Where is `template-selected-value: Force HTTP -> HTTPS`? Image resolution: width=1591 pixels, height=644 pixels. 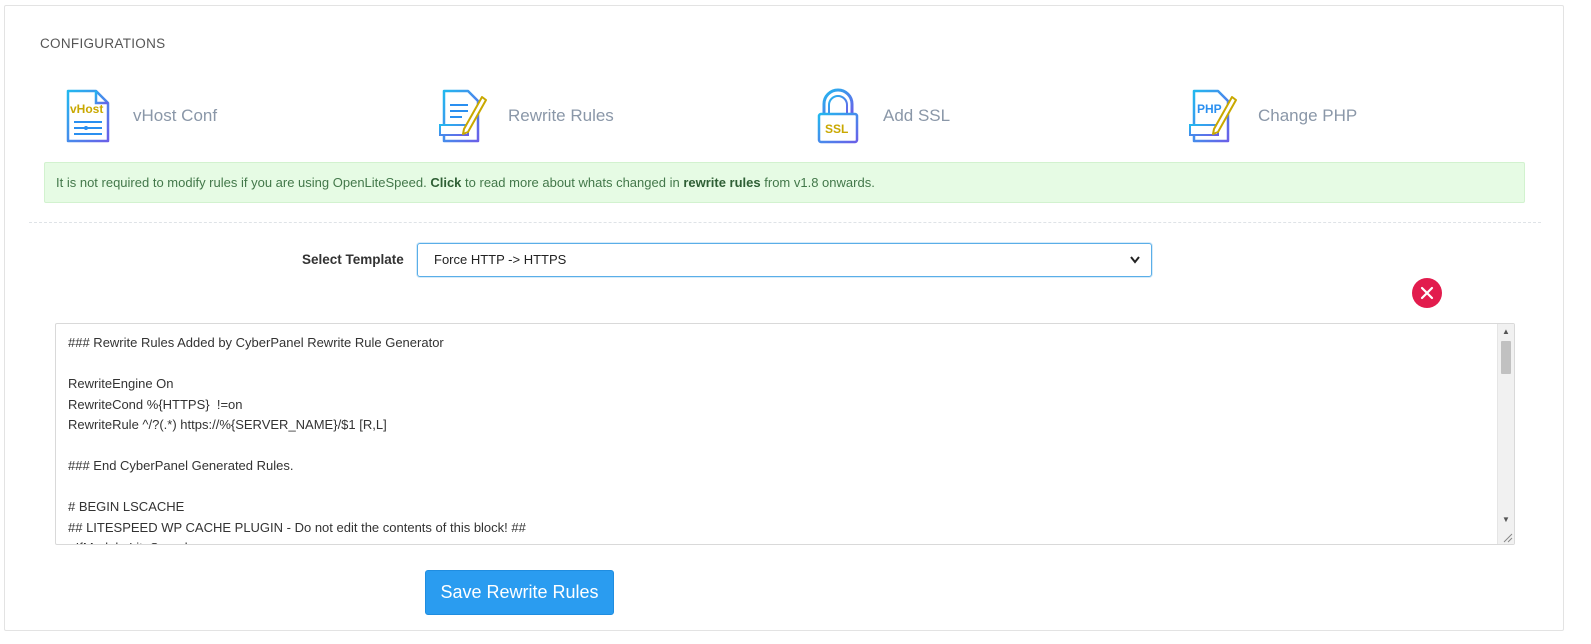
template-selected-value: Force HTTP -> HTTPS is located at coordinates (500, 259).